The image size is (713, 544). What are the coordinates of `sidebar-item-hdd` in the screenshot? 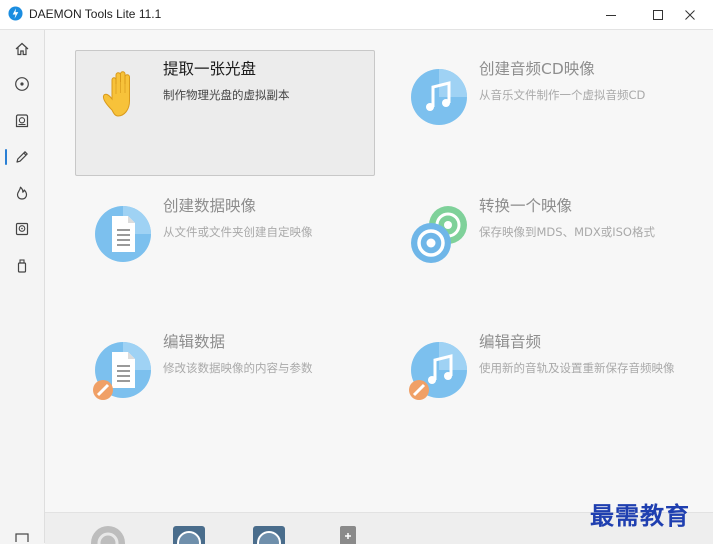 It's located at (22, 121).